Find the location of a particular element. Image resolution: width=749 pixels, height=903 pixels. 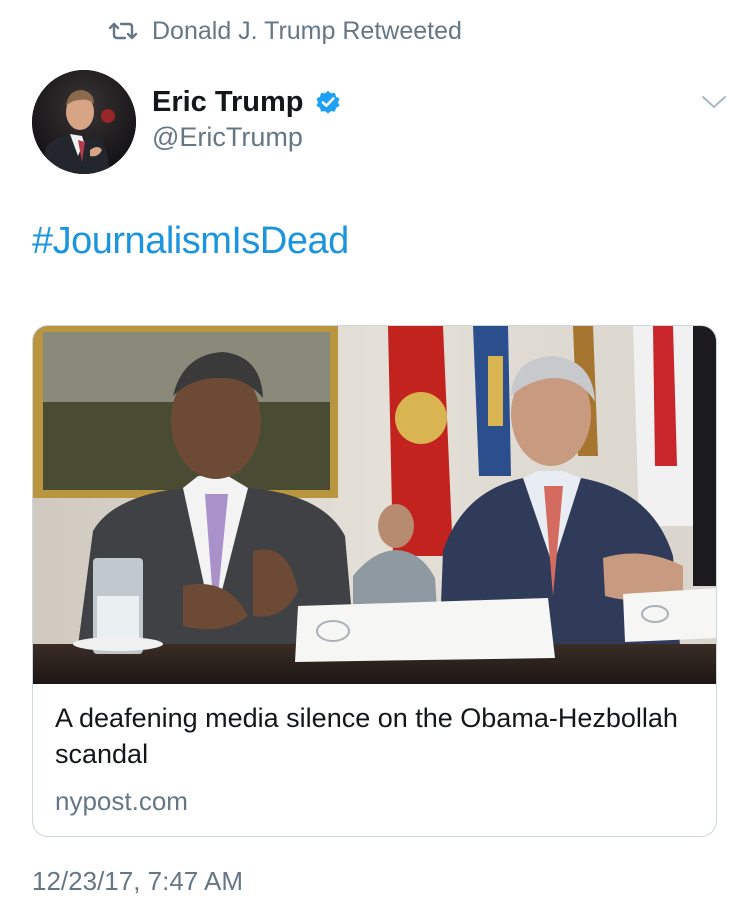

verified-badge-icon is located at coordinates (328, 102).